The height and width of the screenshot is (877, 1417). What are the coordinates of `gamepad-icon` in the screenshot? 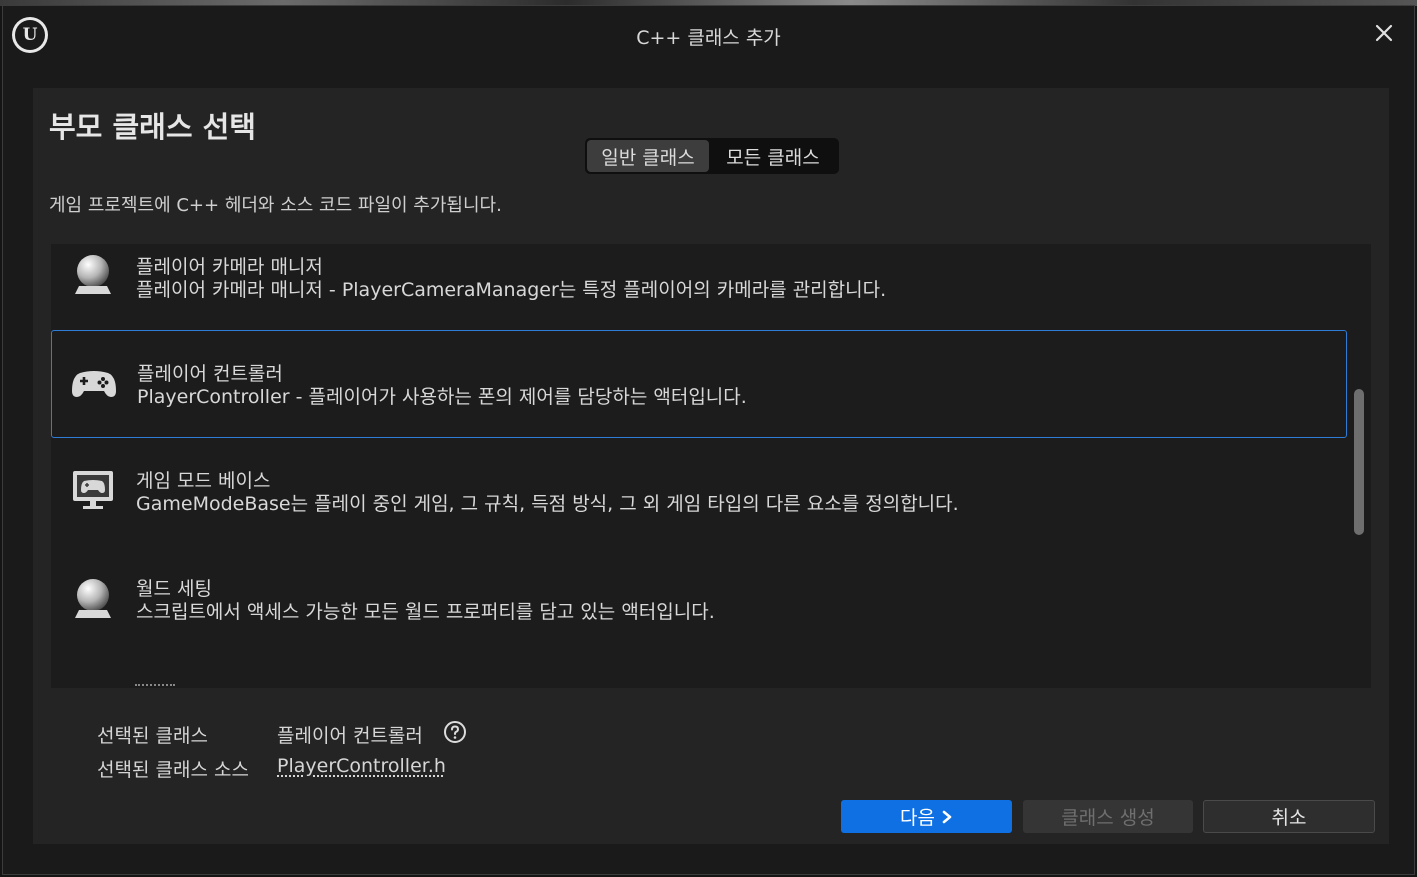 It's located at (94, 384).